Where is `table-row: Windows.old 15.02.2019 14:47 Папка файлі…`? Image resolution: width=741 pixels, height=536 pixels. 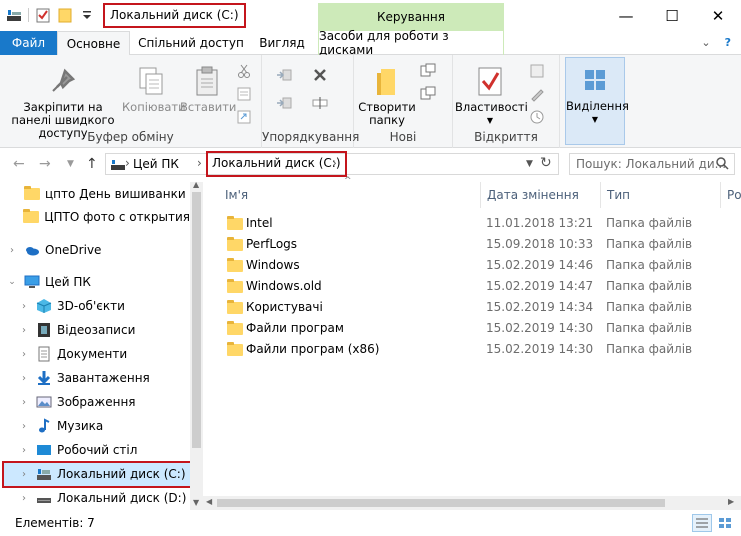
table-row: Windows.old 15.02.2019 14:47 Папка файлі… is located at coordinates (463, 286).